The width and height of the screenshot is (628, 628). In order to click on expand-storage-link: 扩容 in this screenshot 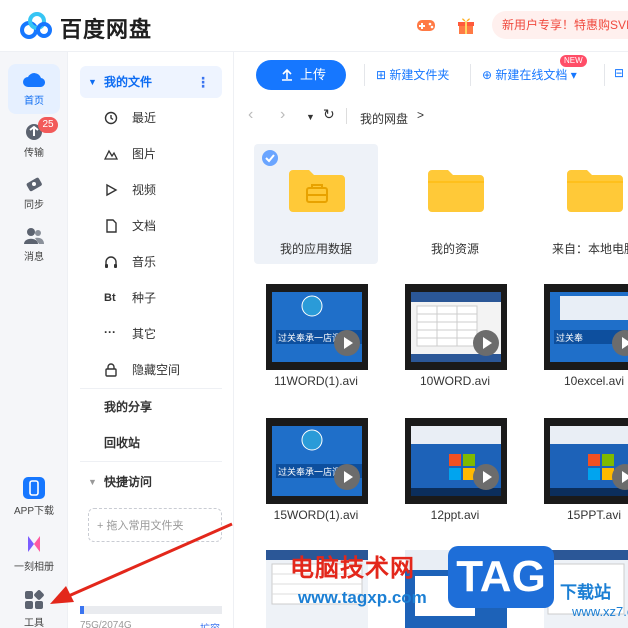, I will do `click(210, 624)`.